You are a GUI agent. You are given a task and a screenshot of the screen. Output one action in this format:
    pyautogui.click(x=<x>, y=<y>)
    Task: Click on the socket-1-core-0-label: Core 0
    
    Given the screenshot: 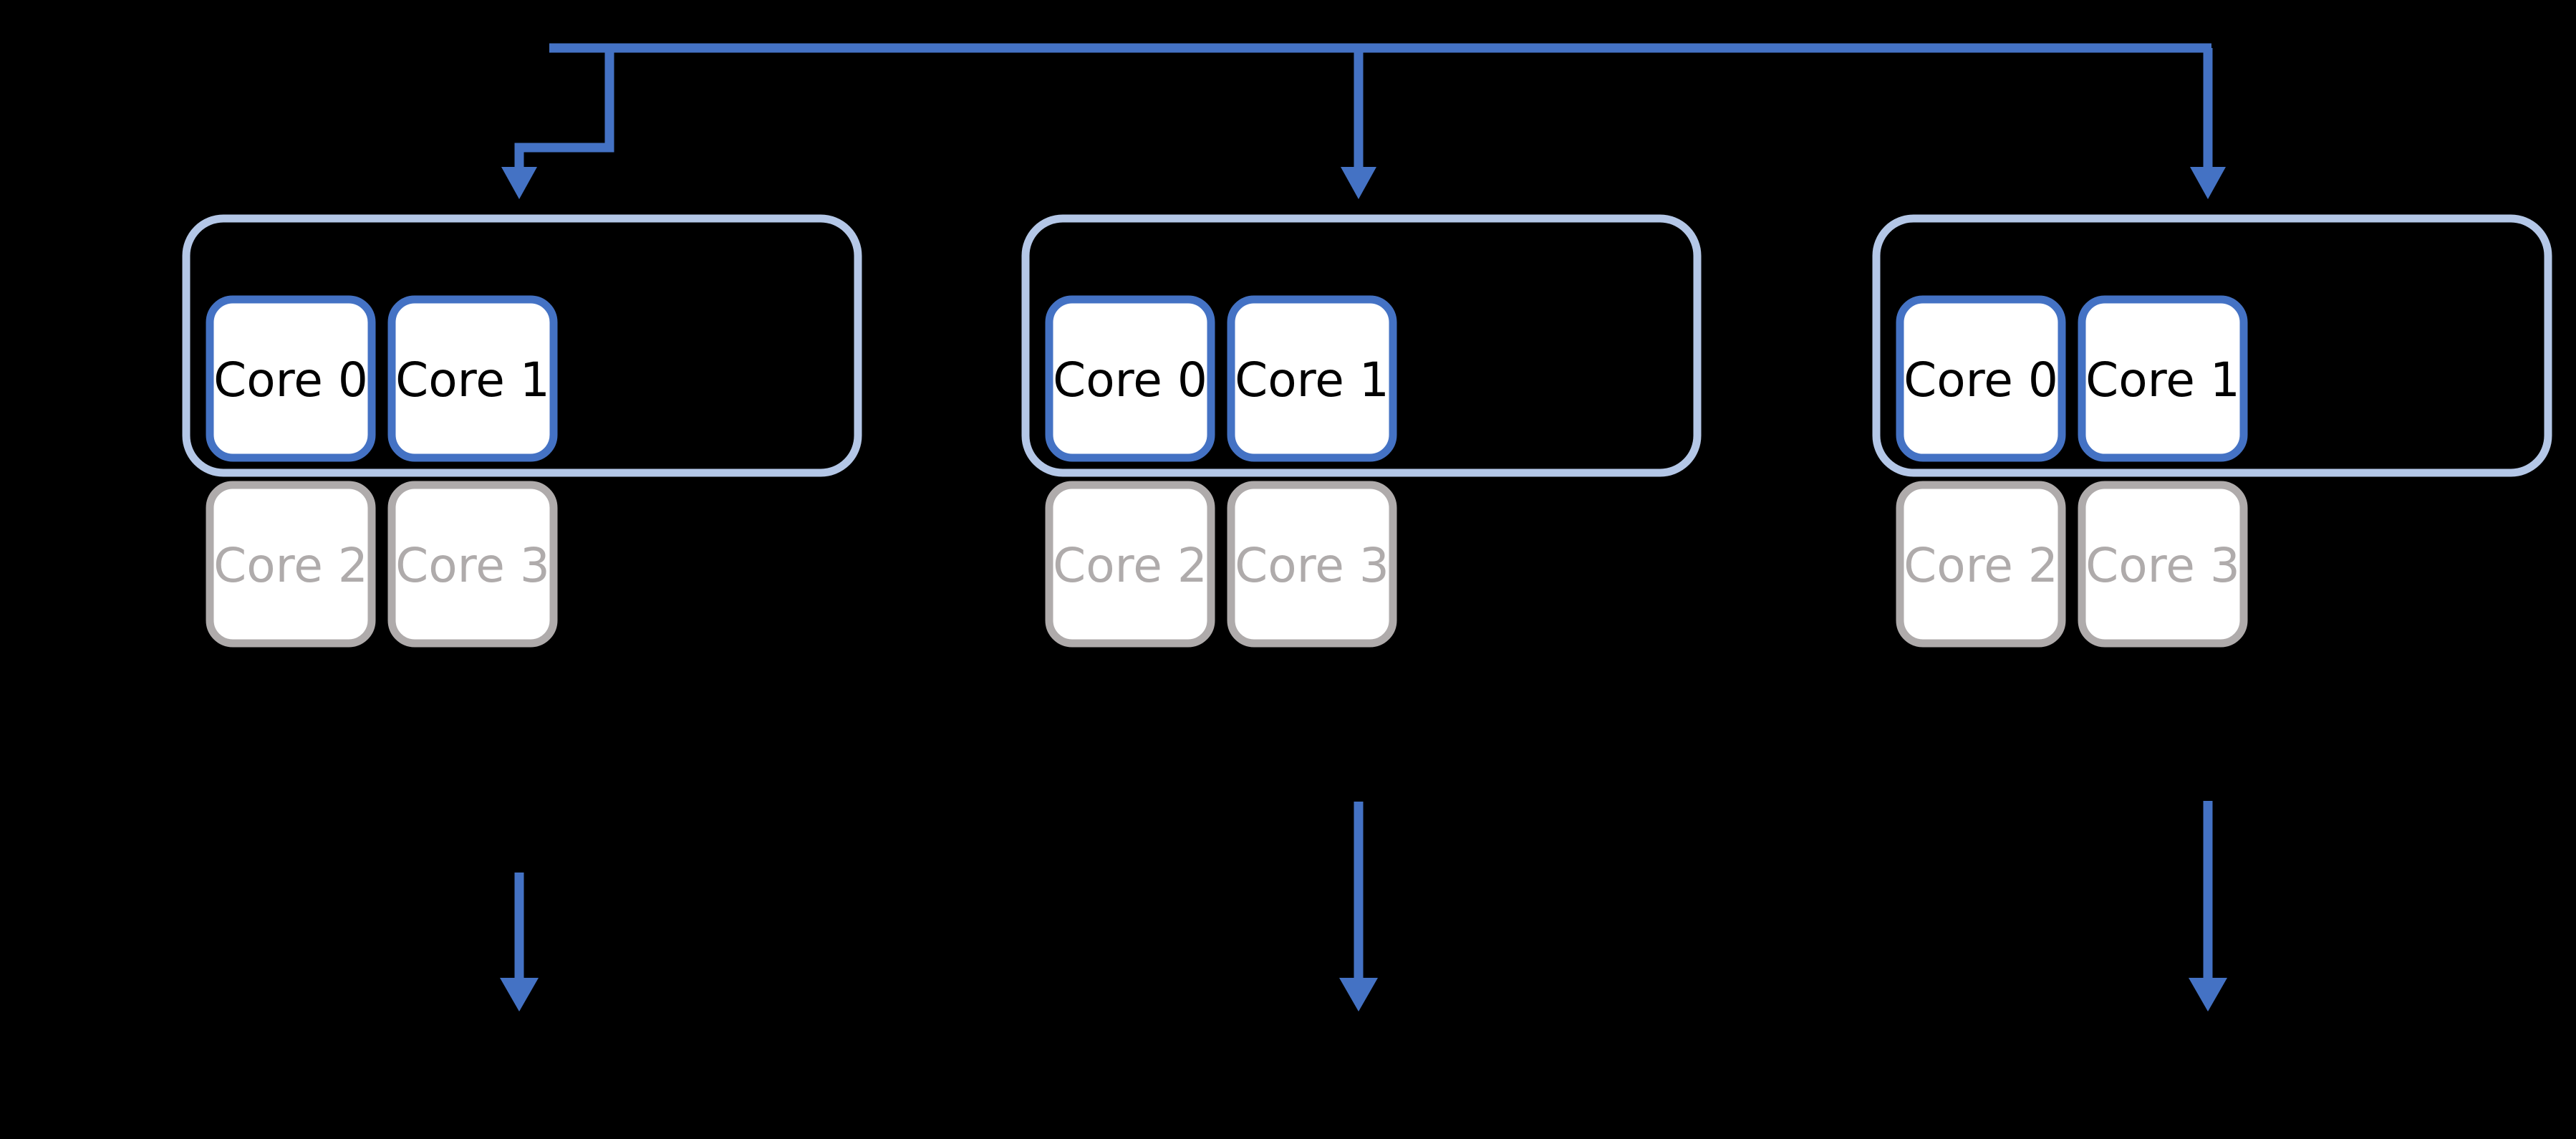 What is the action you would take?
    pyautogui.click(x=1130, y=380)
    